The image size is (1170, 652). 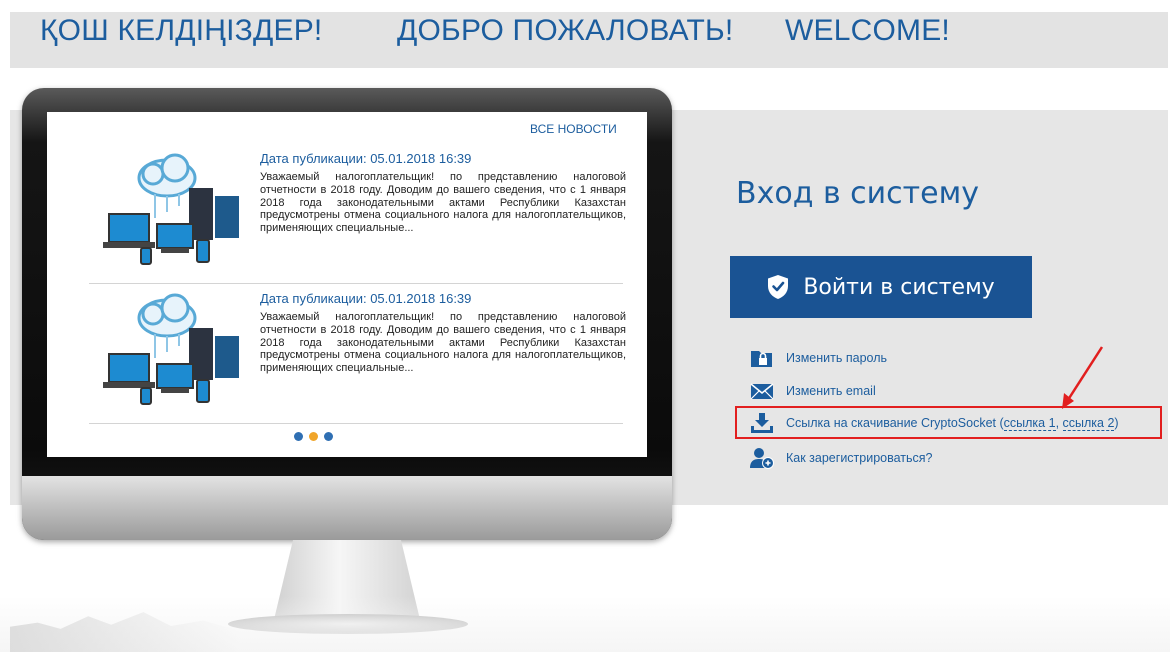 What do you see at coordinates (347, 508) in the screenshot?
I see `monitor-chin` at bounding box center [347, 508].